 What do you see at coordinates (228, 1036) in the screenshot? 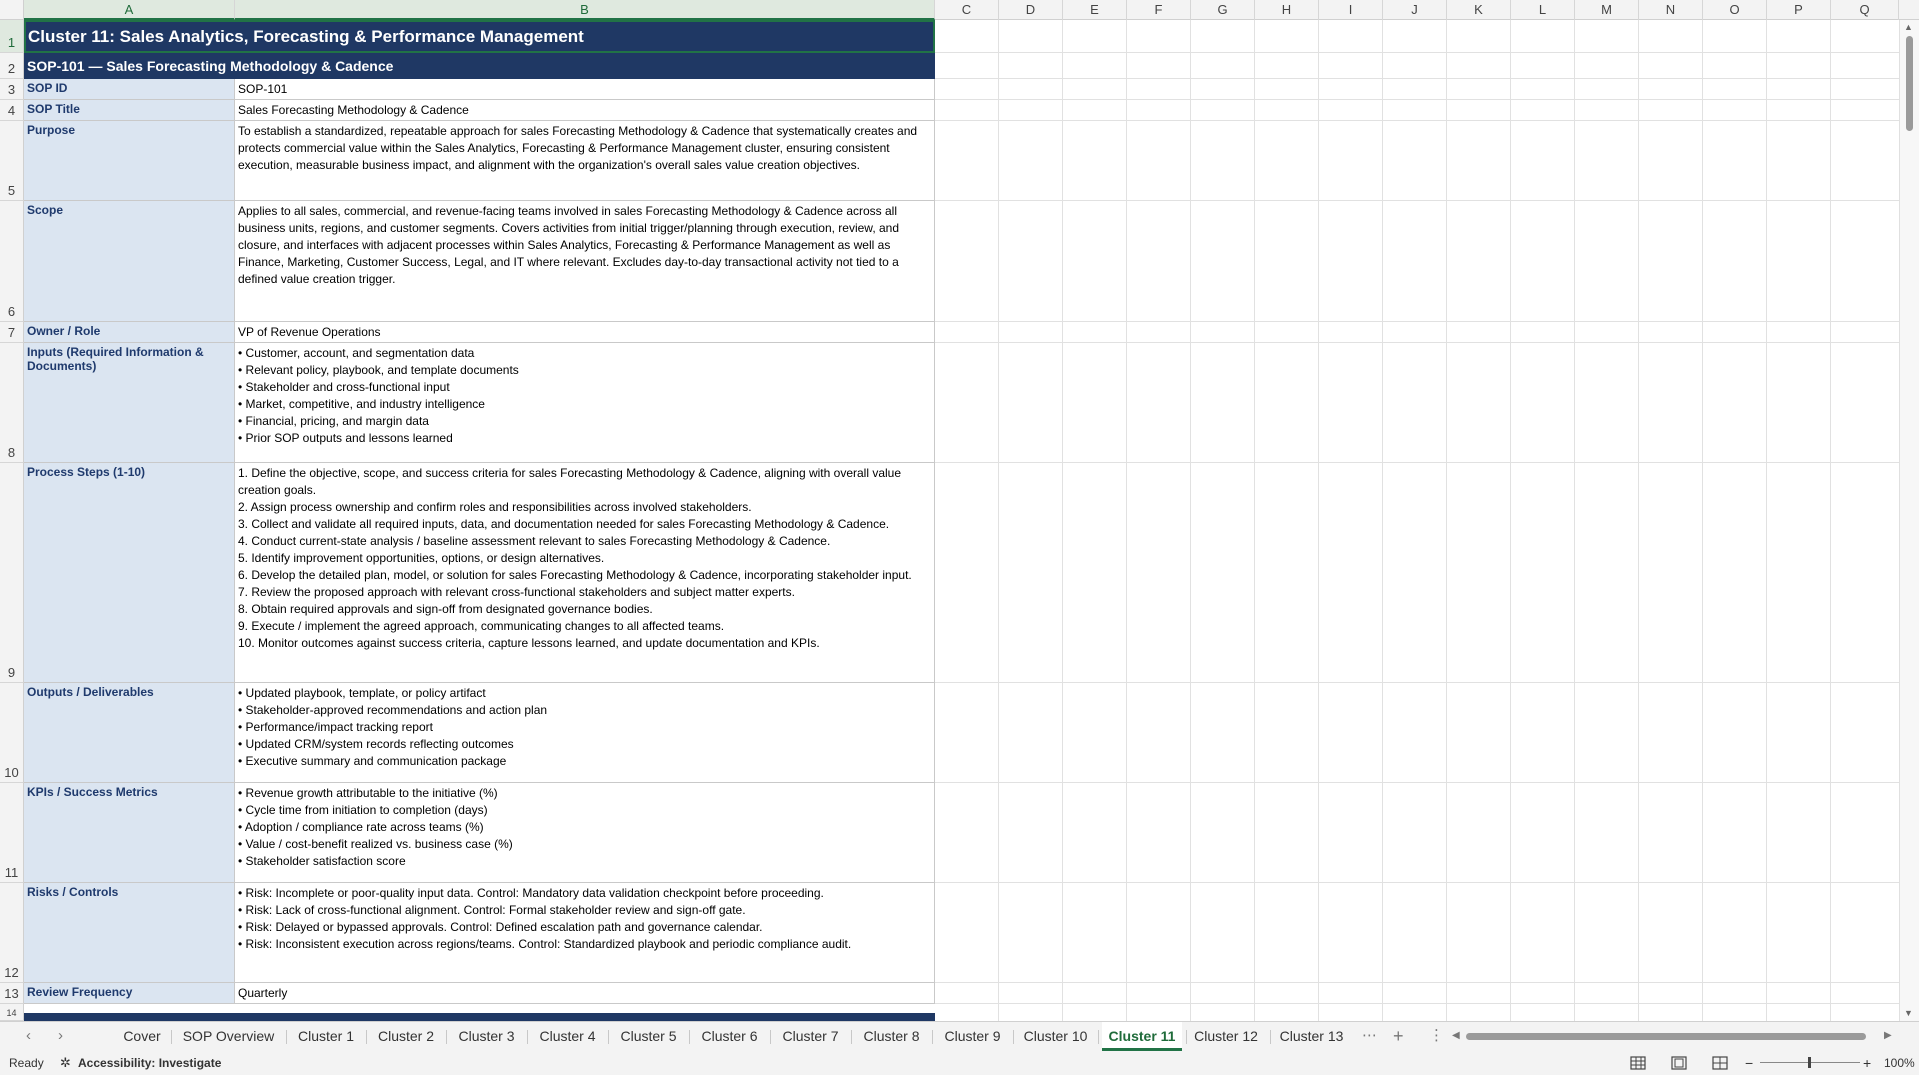
I see `tab-sop-overview: SOP Overview` at bounding box center [228, 1036].